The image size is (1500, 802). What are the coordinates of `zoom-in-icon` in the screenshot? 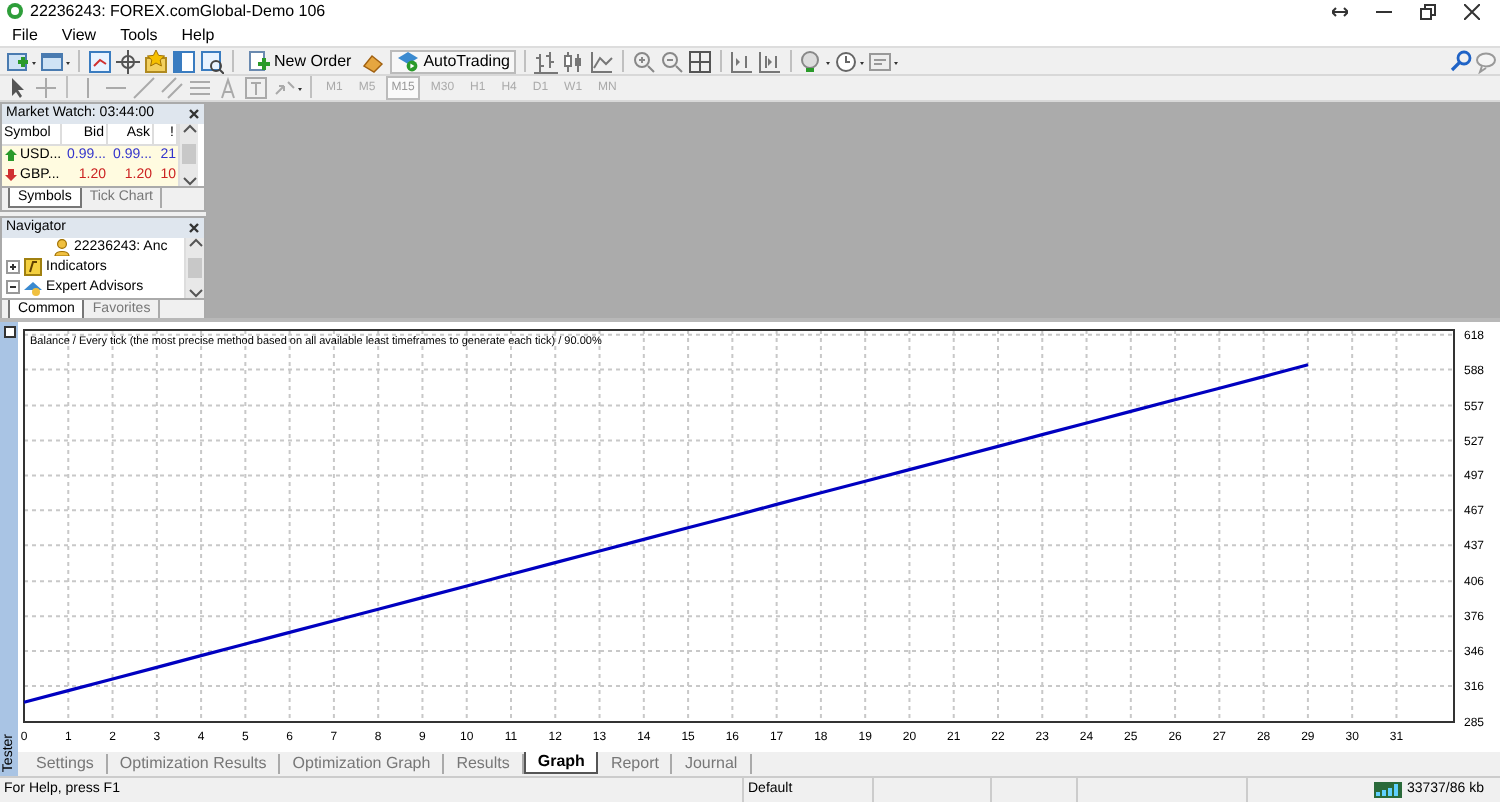 It's located at (643, 61).